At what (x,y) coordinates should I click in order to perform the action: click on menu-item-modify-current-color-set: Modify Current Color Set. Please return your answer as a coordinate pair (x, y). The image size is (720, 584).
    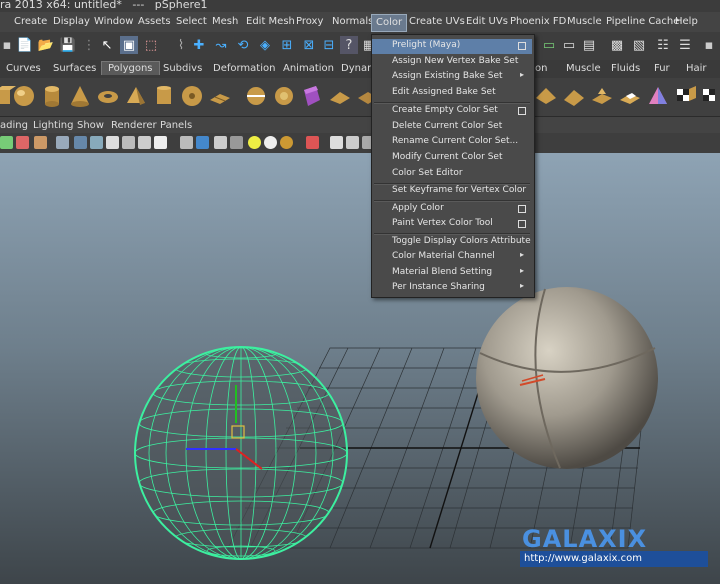
    Looking at the image, I should click on (452, 158).